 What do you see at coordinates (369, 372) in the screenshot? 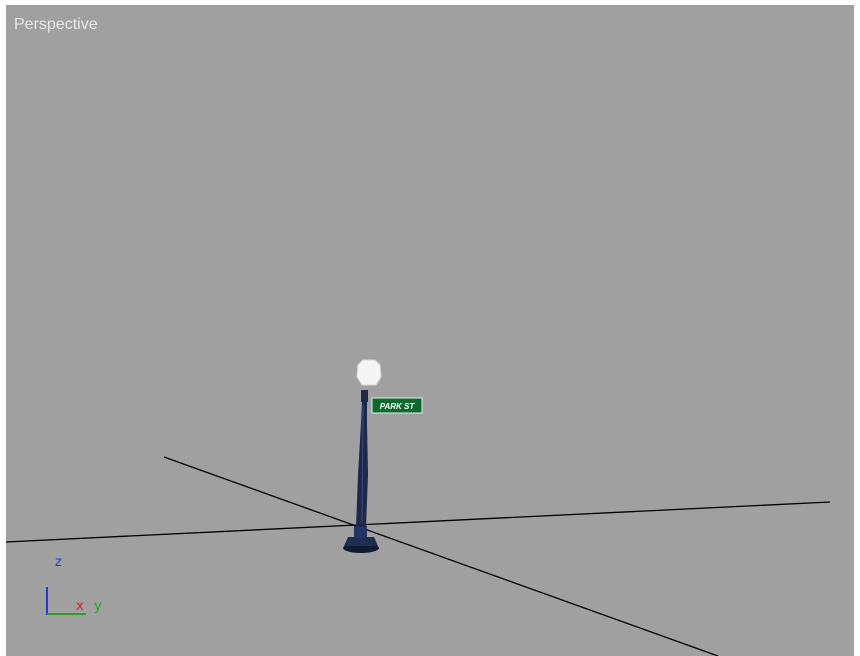
I see `lamp-globe` at bounding box center [369, 372].